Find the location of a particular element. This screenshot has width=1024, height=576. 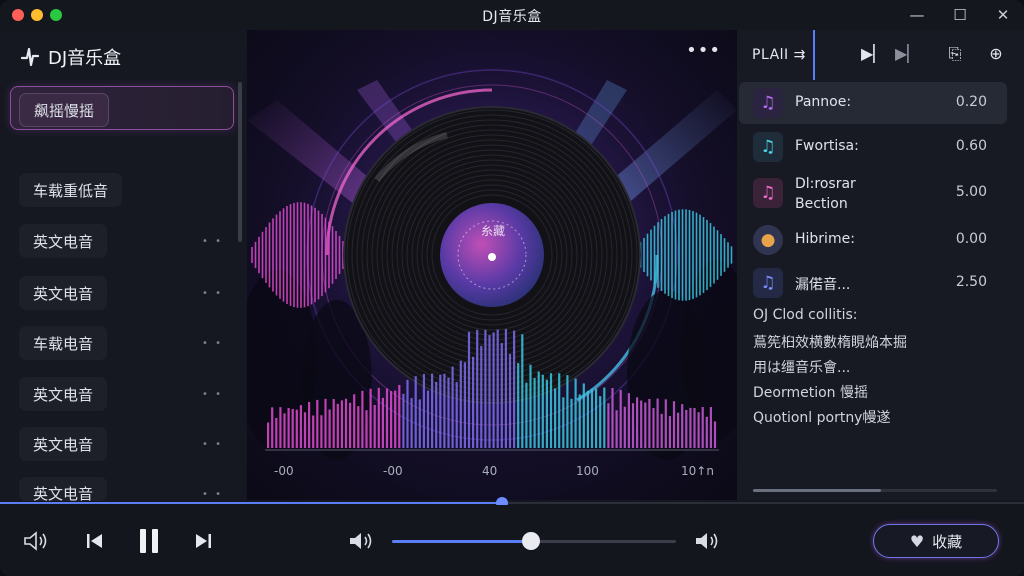

info-line: 蔦筅桕效横數楕睍焔本掘 is located at coordinates (830, 343).